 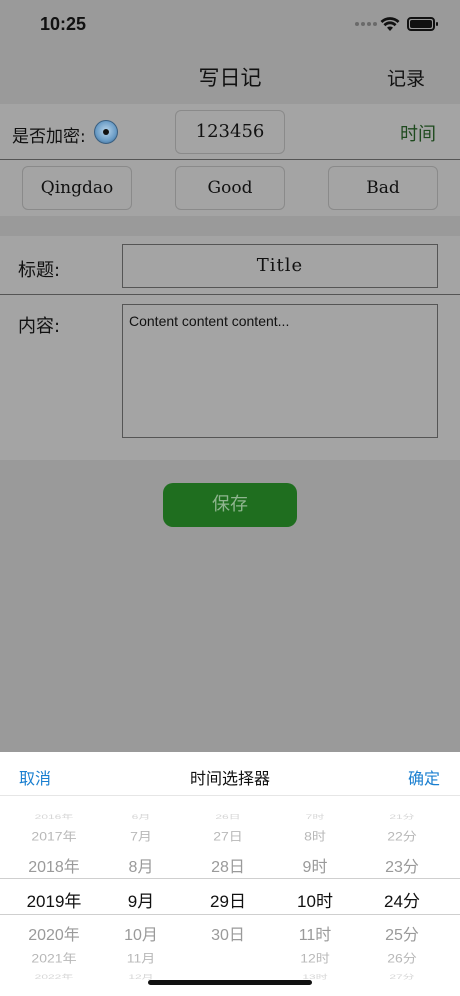 I want to click on picker-item: 2021年, so click(x=54, y=958).